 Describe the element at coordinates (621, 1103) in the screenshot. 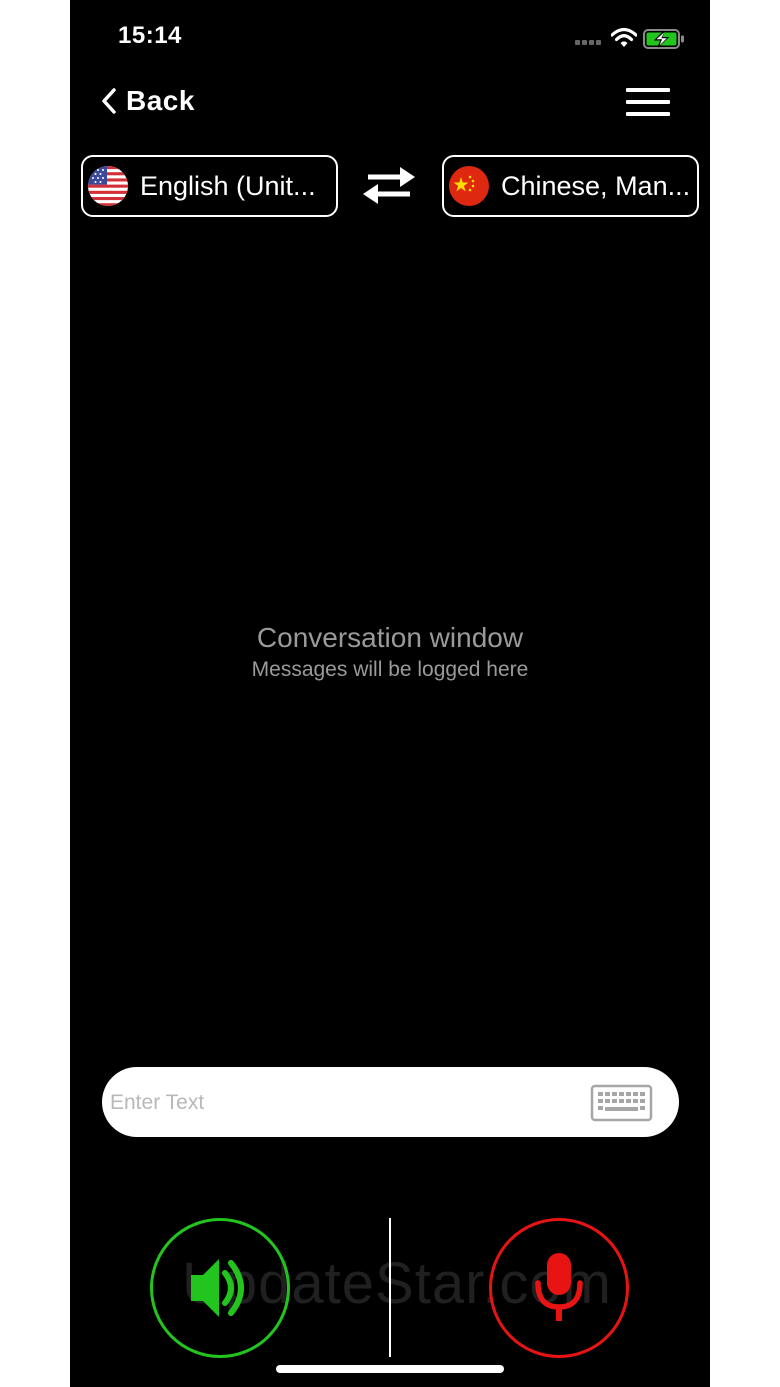

I see `keyboard-icon` at that location.